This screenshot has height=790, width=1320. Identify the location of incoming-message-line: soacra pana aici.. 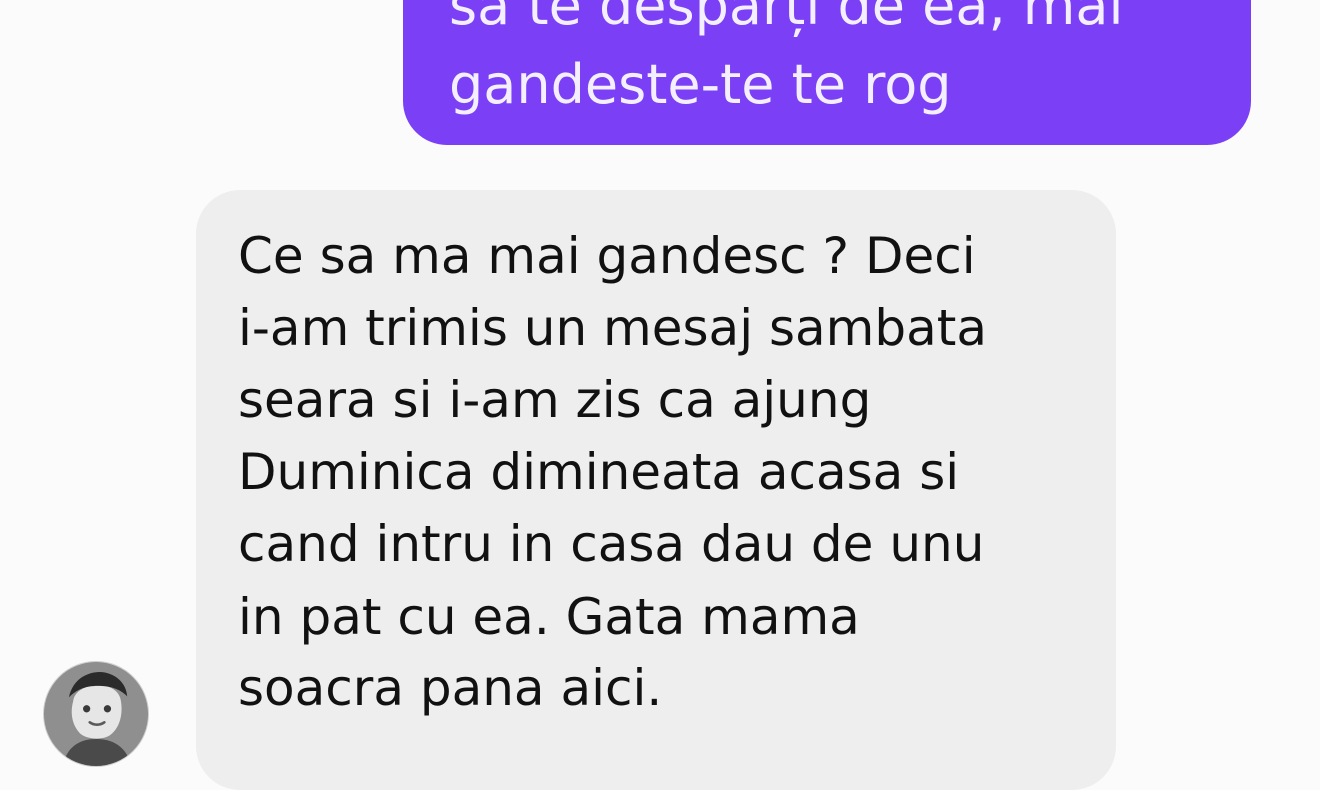
(450, 688).